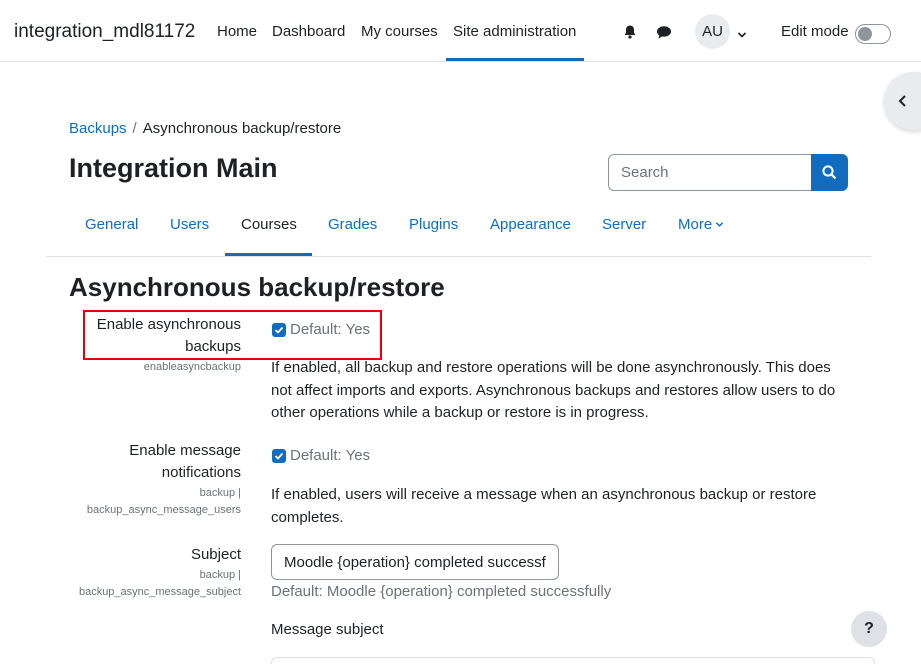 Image resolution: width=921 pixels, height=664 pixels. I want to click on label-line: notifications, so click(201, 472).